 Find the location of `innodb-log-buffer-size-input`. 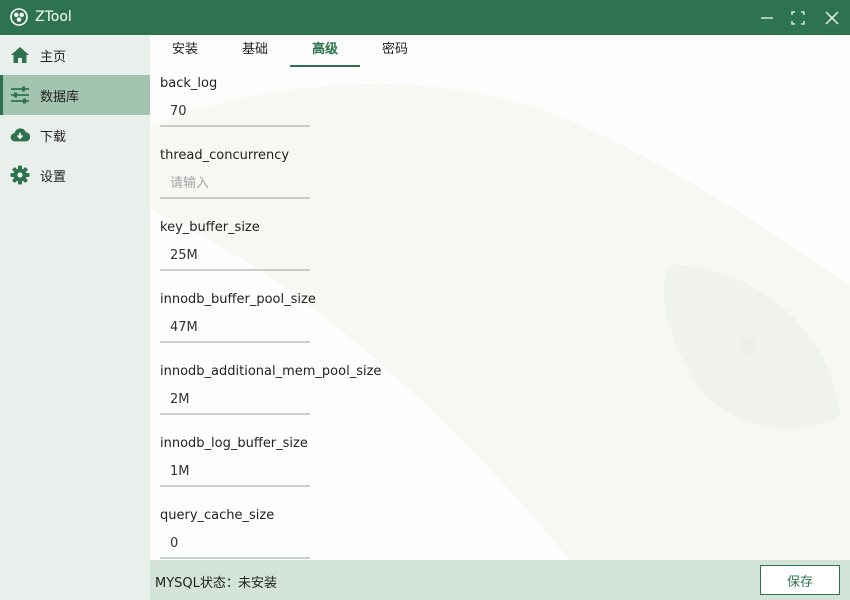

innodb-log-buffer-size-input is located at coordinates (235, 472).